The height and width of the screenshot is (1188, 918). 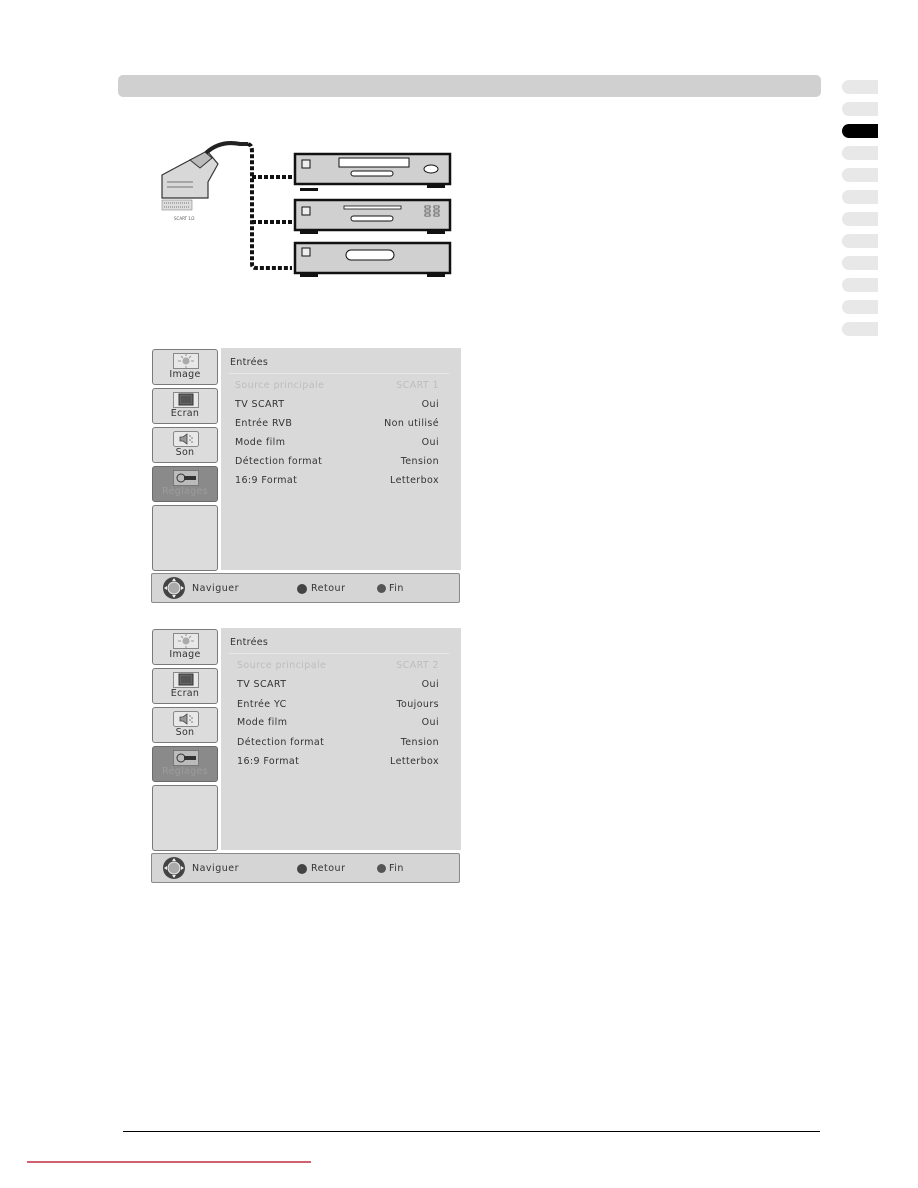 What do you see at coordinates (281, 742) in the screenshot?
I see `row-label: Détection format` at bounding box center [281, 742].